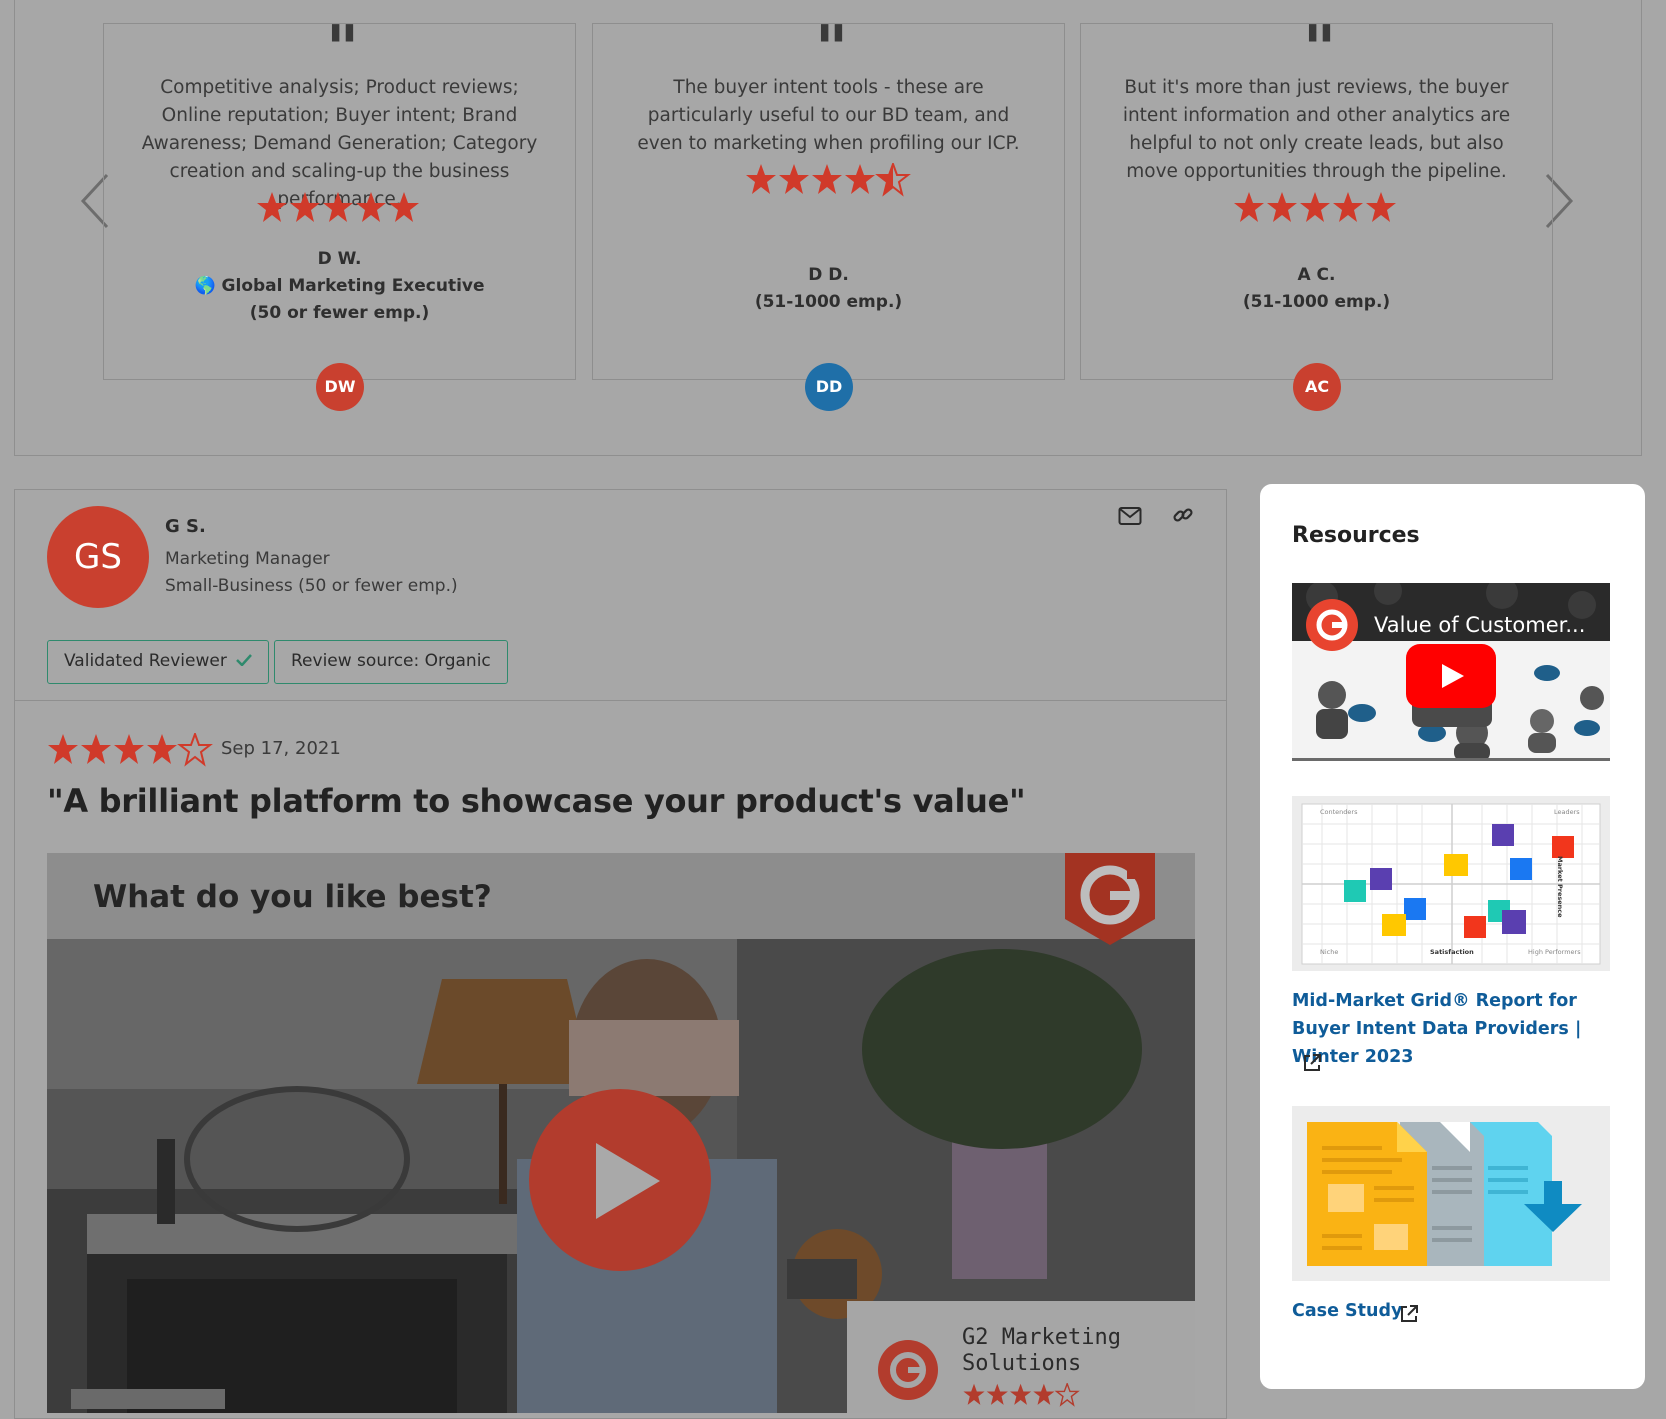 The width and height of the screenshot is (1666, 1419). What do you see at coordinates (208, 286) in the screenshot?
I see `globe-icon: 🌎` at bounding box center [208, 286].